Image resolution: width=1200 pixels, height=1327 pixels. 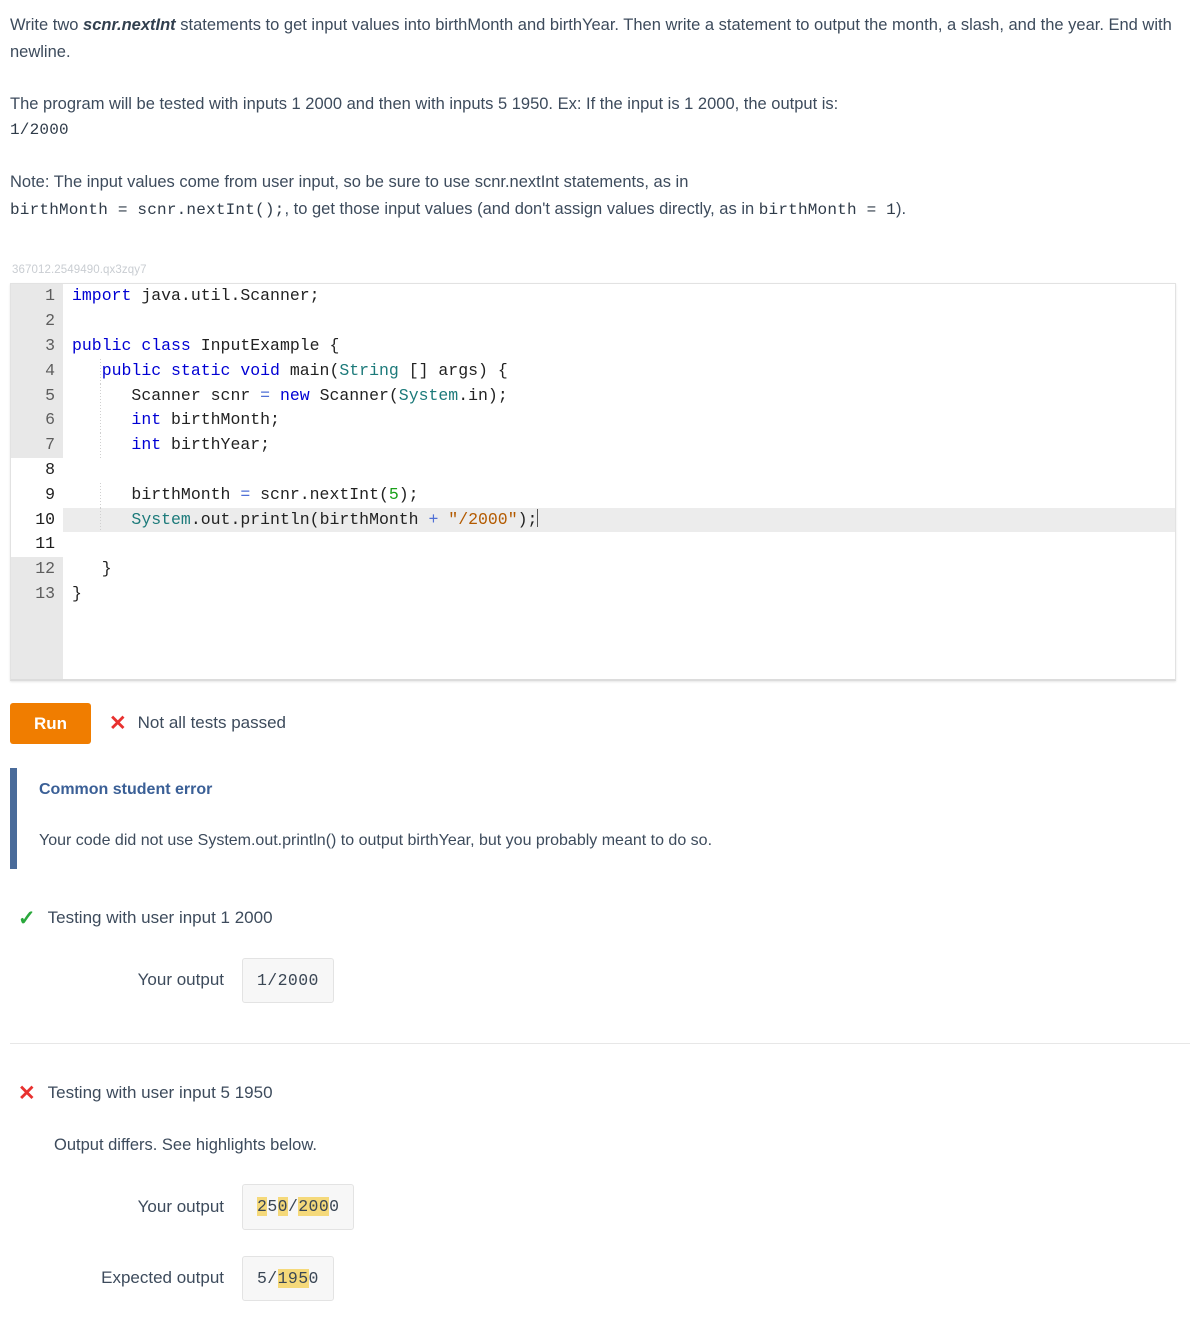 I want to click on line-number: 9, so click(x=37, y=495).